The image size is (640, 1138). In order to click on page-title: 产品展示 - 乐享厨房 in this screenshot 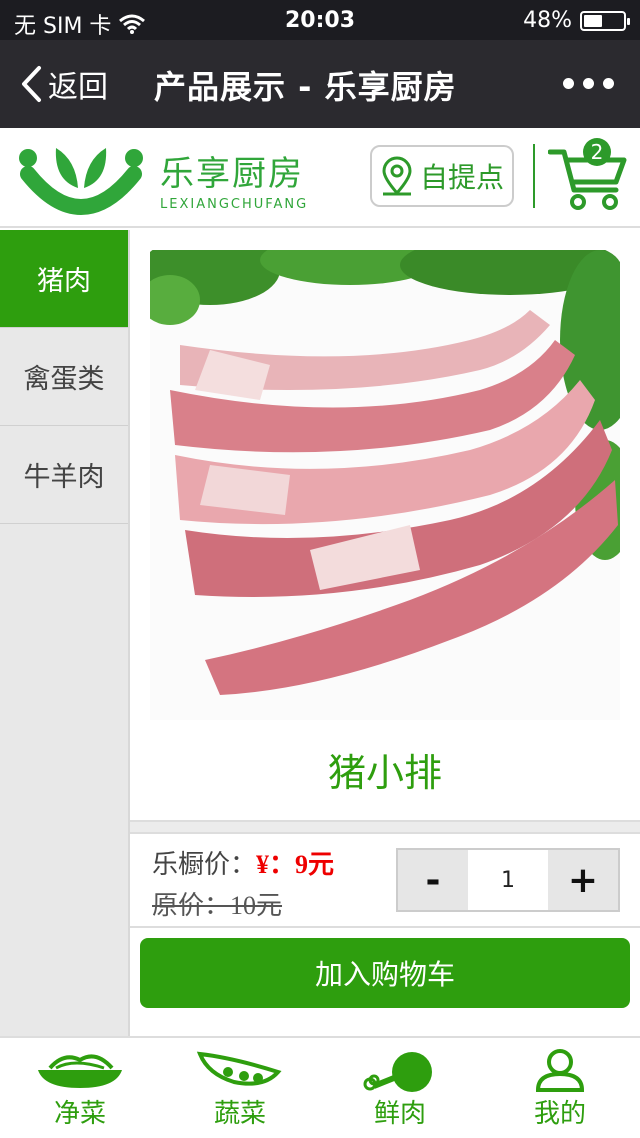, I will do `click(305, 87)`.